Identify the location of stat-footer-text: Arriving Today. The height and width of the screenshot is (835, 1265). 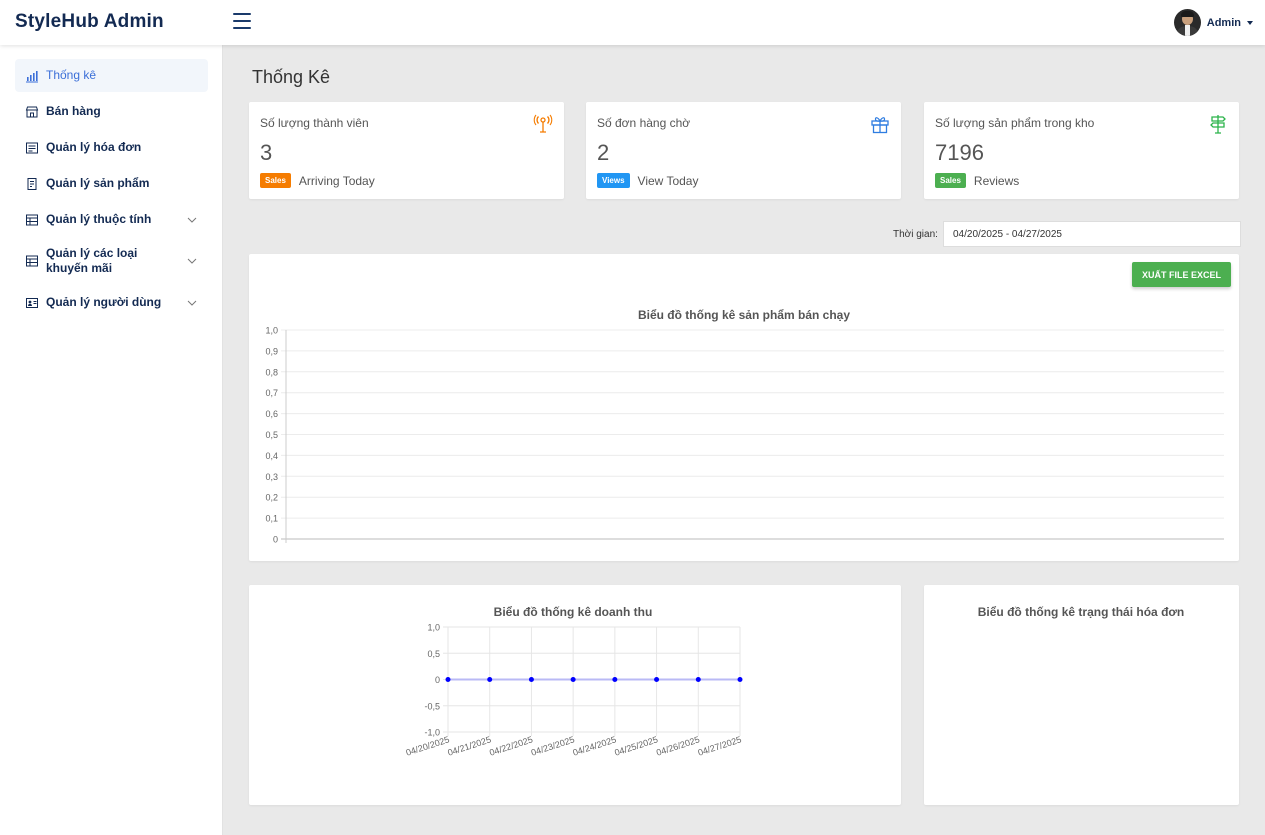
(336, 180).